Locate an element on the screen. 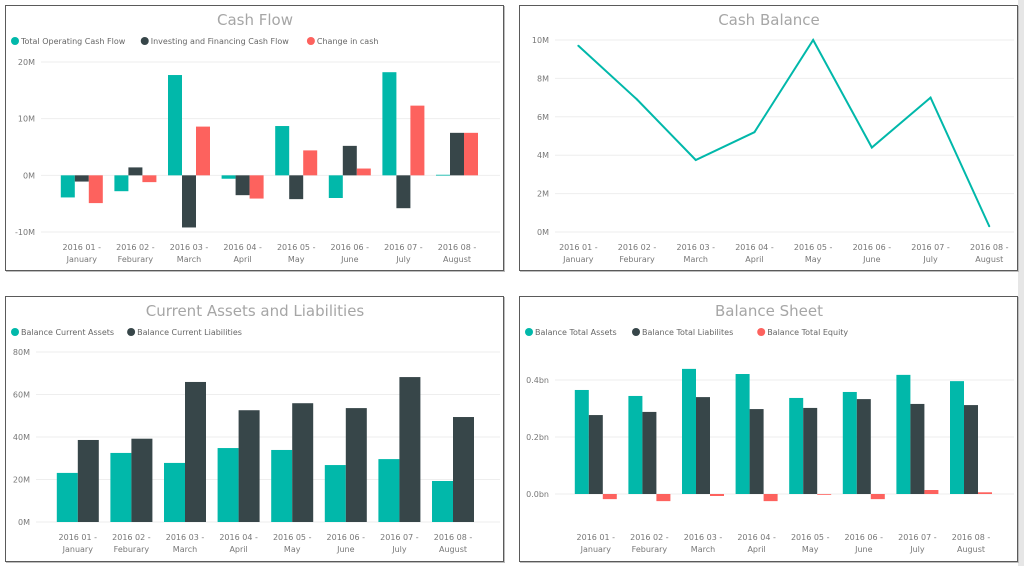 The width and height of the screenshot is (1024, 566). y-tick-label: 10M is located at coordinates (26, 119).